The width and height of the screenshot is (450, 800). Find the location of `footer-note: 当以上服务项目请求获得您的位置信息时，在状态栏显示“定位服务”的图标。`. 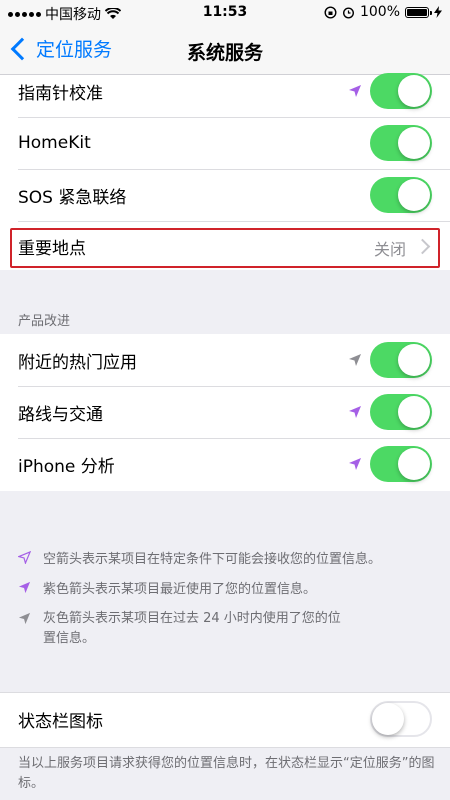

footer-note: 当以上服务项目请求获得您的位置信息时，在状态栏显示“定位服务”的图标。 is located at coordinates (226, 773).